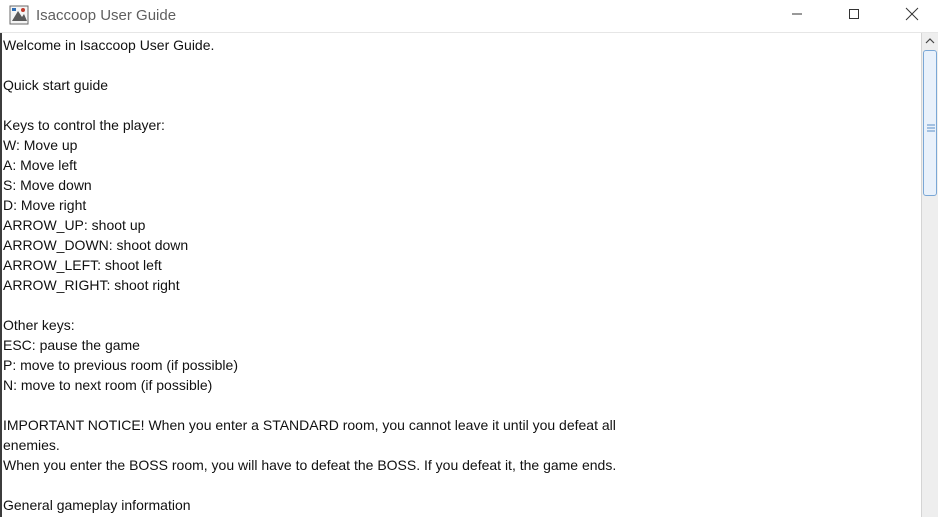 This screenshot has width=938, height=517. Describe the element at coordinates (31, 445) in the screenshot. I see `guide-line: enemies.` at that location.